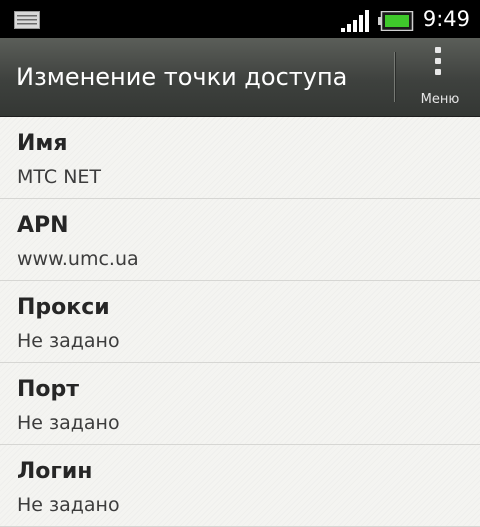 This screenshot has width=480, height=527. I want to click on page-title: Изменение точки доступа, so click(182, 77).